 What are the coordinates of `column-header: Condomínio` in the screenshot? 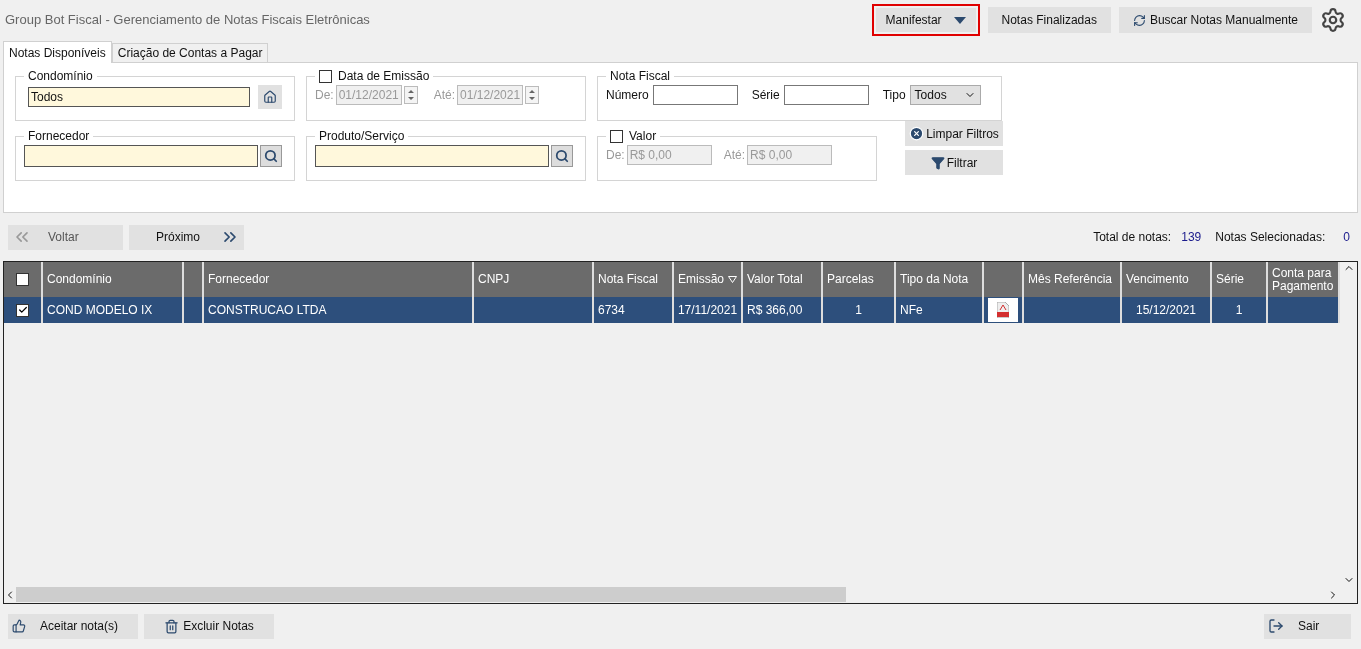 It's located at (79, 279).